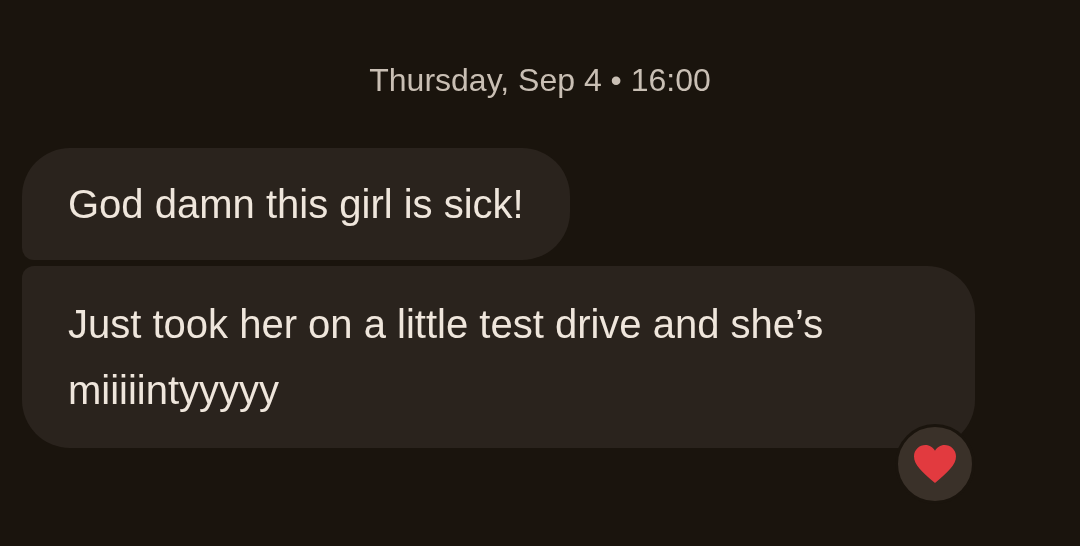 This screenshot has height=546, width=1080. What do you see at coordinates (935, 464) in the screenshot?
I see `heart-icon` at bounding box center [935, 464].